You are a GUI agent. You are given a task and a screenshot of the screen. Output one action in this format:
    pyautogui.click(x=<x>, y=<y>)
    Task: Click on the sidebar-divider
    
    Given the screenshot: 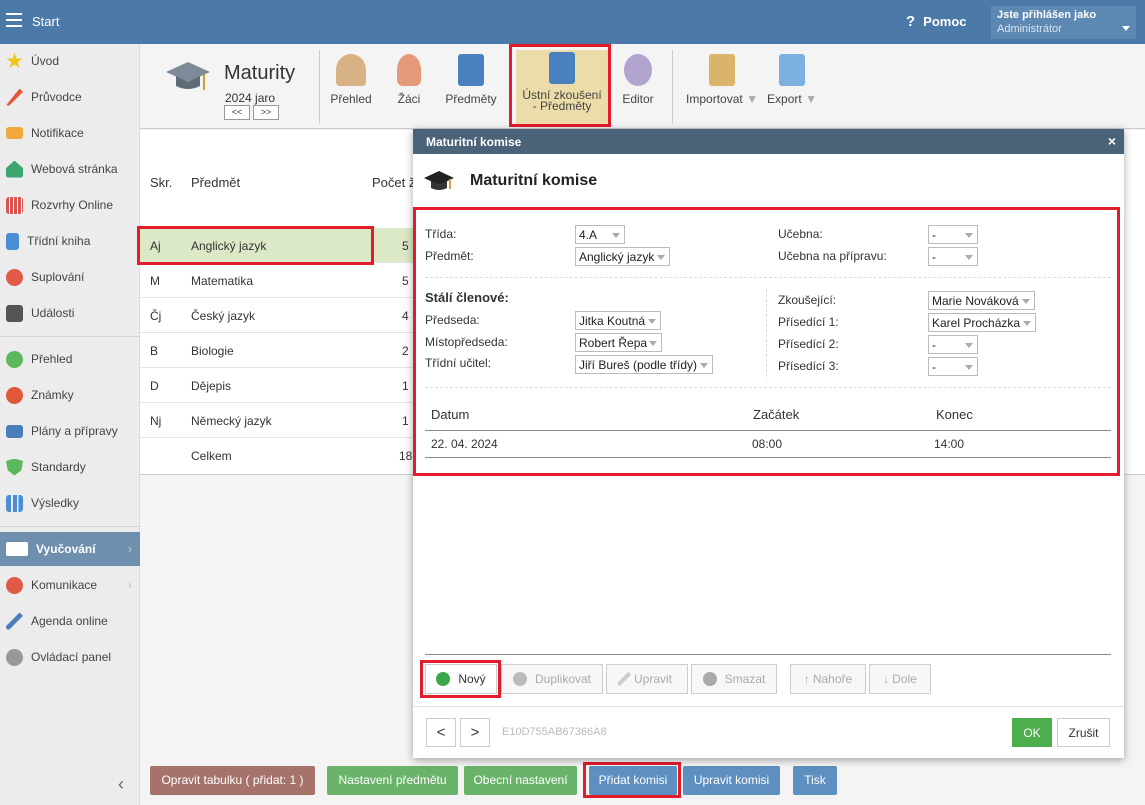 What is the action you would take?
    pyautogui.click(x=70, y=336)
    